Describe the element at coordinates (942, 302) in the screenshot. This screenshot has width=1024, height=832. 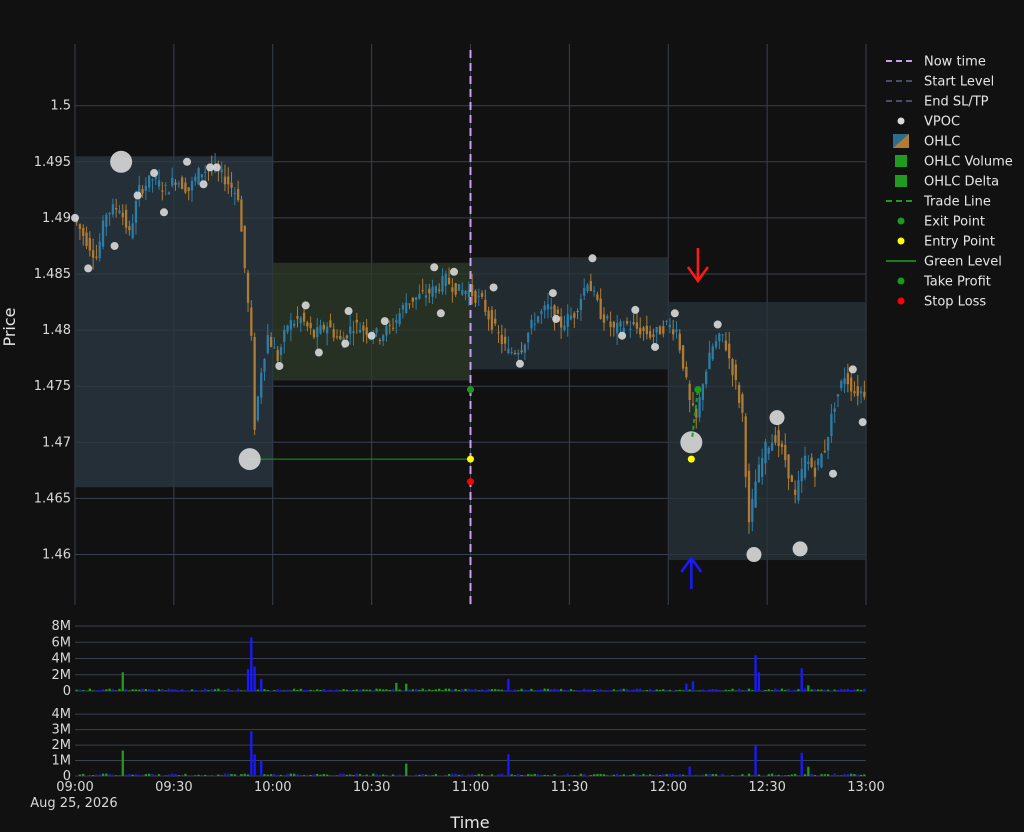
I see `legend-item-stop-loss: Stop Loss` at that location.